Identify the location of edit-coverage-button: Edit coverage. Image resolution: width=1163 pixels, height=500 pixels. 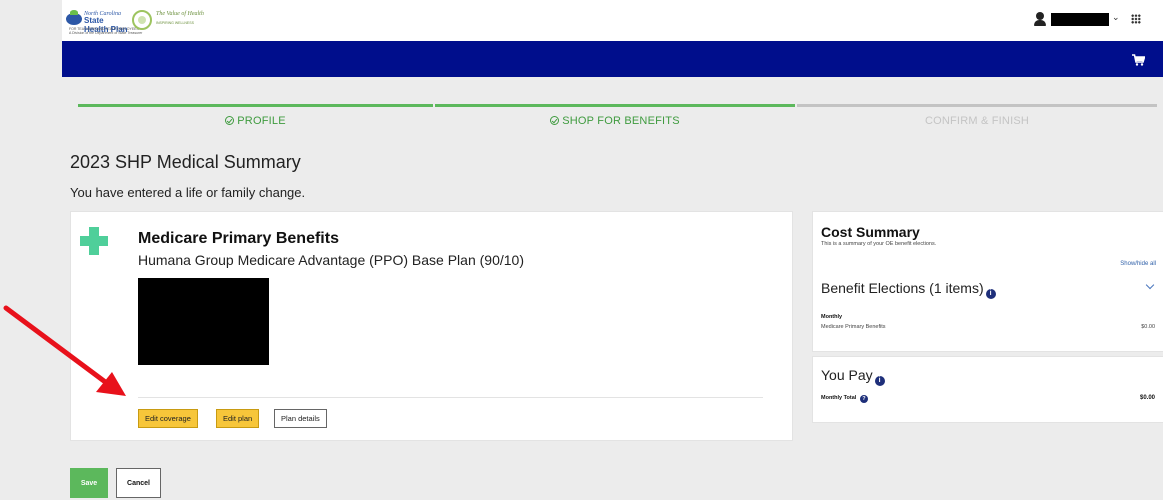
(168, 418).